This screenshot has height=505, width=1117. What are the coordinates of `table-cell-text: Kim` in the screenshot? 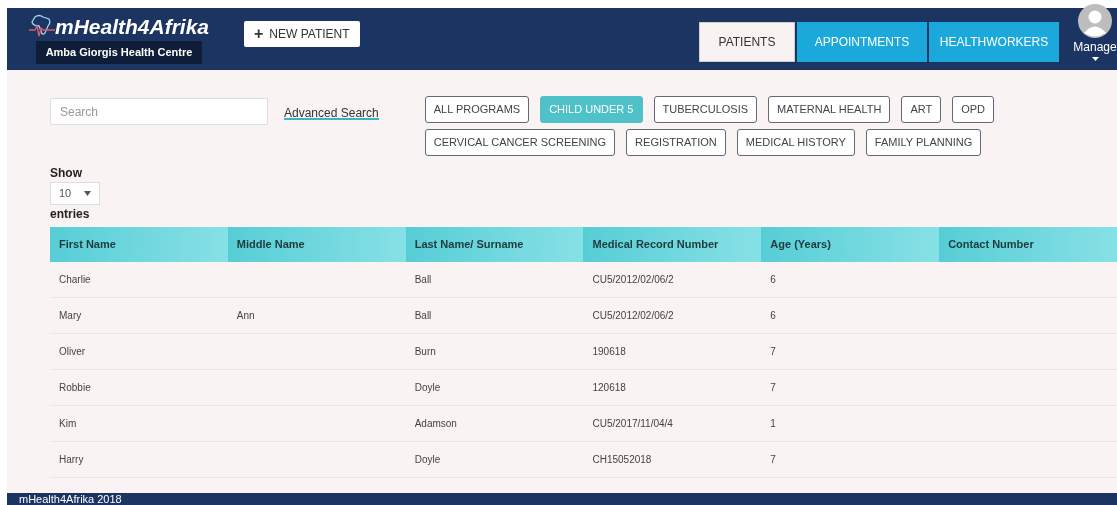 It's located at (68, 424).